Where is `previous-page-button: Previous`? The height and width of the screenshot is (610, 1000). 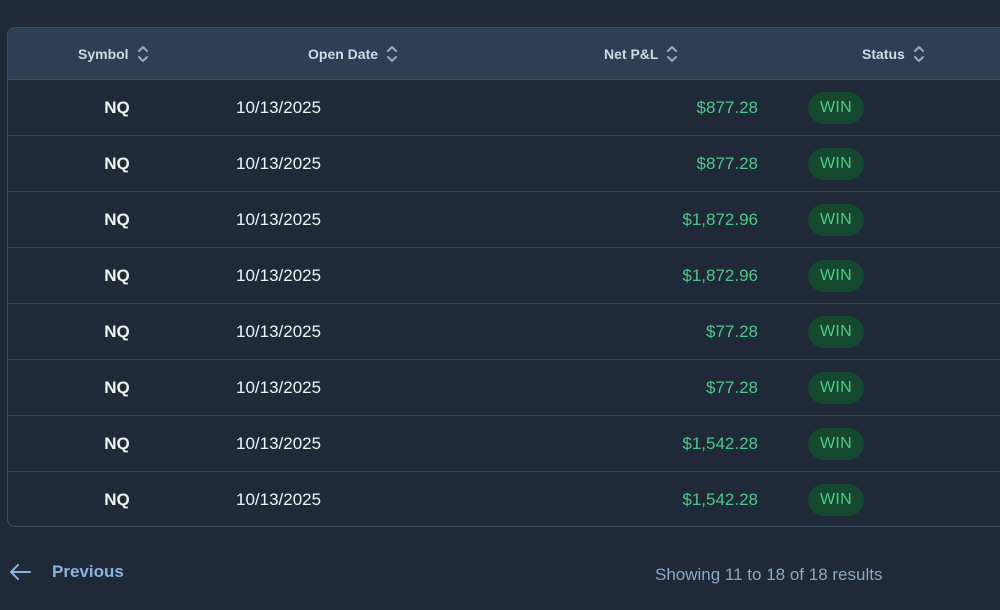
previous-page-button: Previous is located at coordinates (66, 572).